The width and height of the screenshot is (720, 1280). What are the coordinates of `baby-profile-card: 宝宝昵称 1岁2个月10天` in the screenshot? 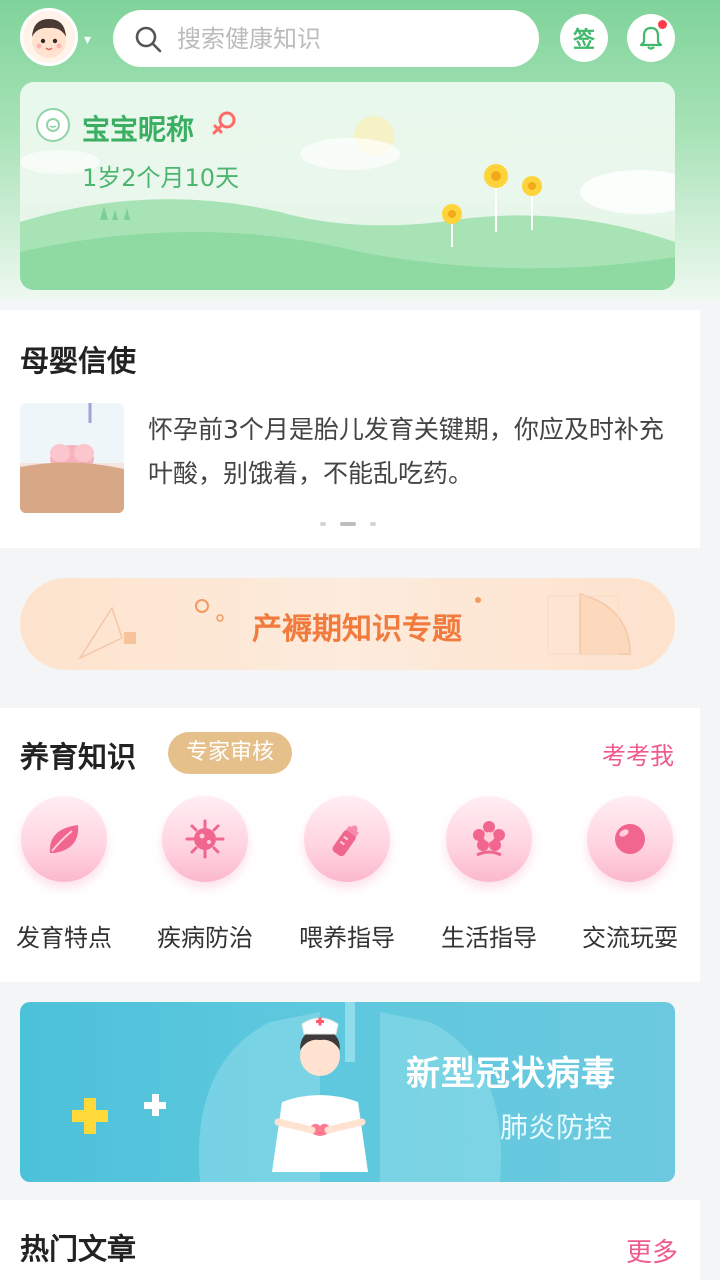 It's located at (347, 186).